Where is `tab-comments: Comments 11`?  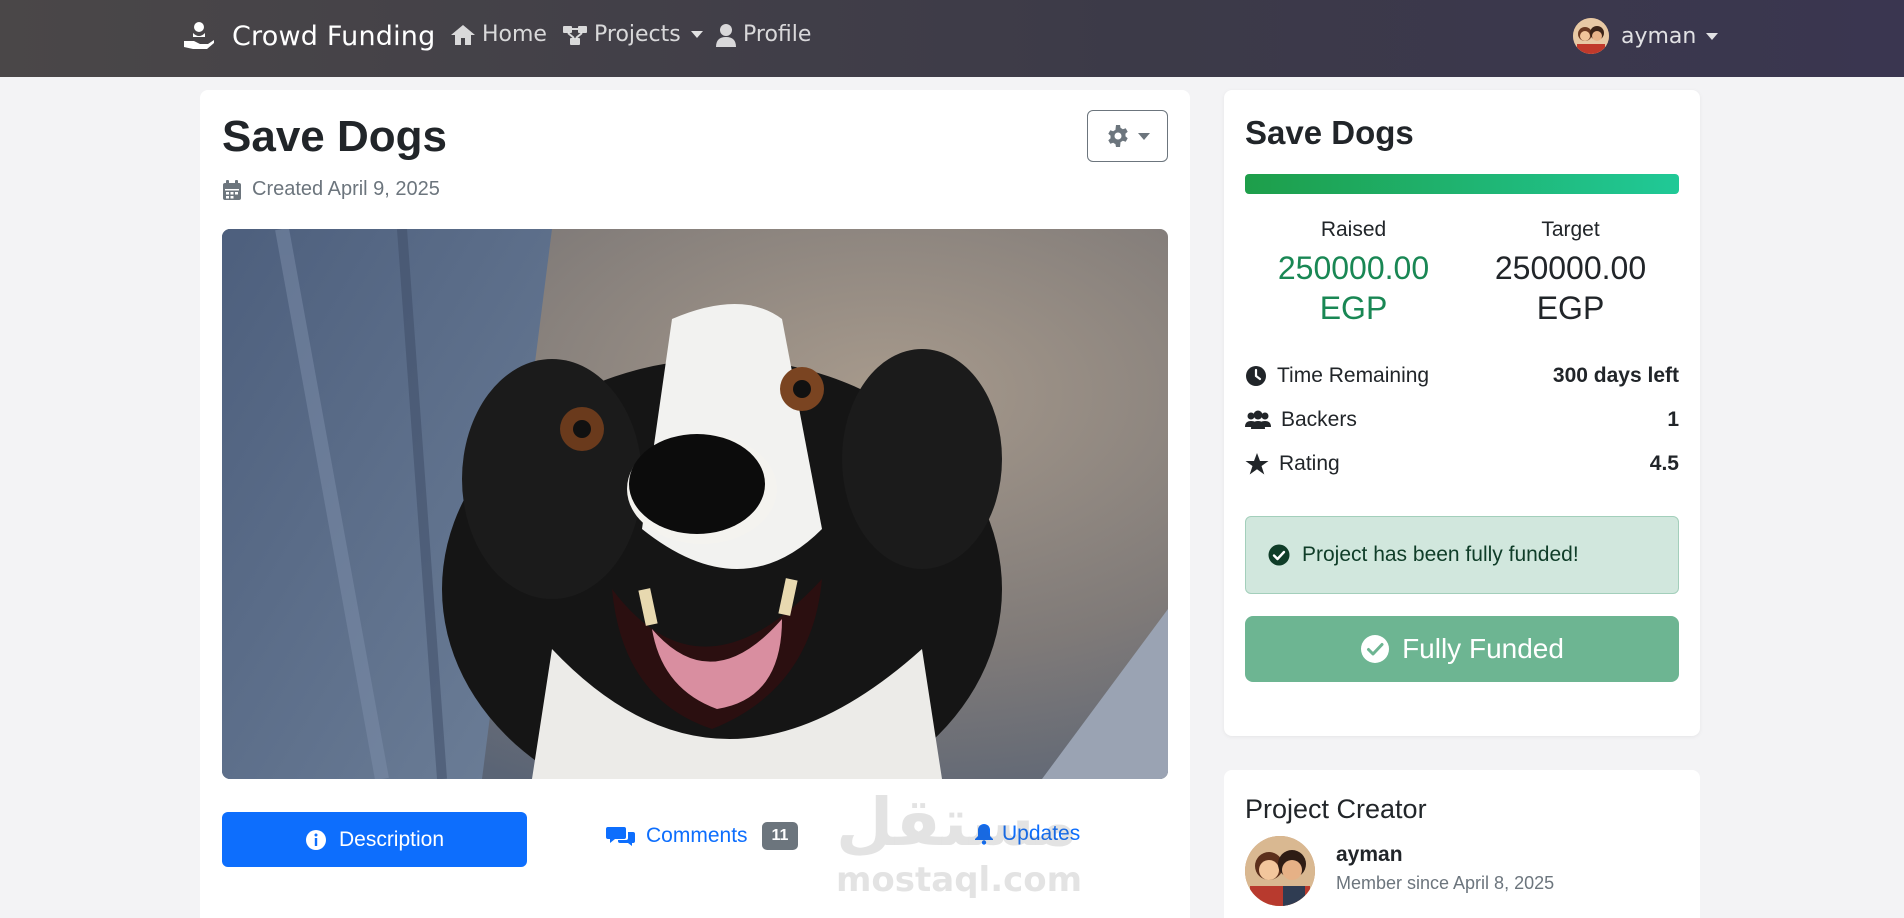 tab-comments: Comments 11 is located at coordinates (702, 836).